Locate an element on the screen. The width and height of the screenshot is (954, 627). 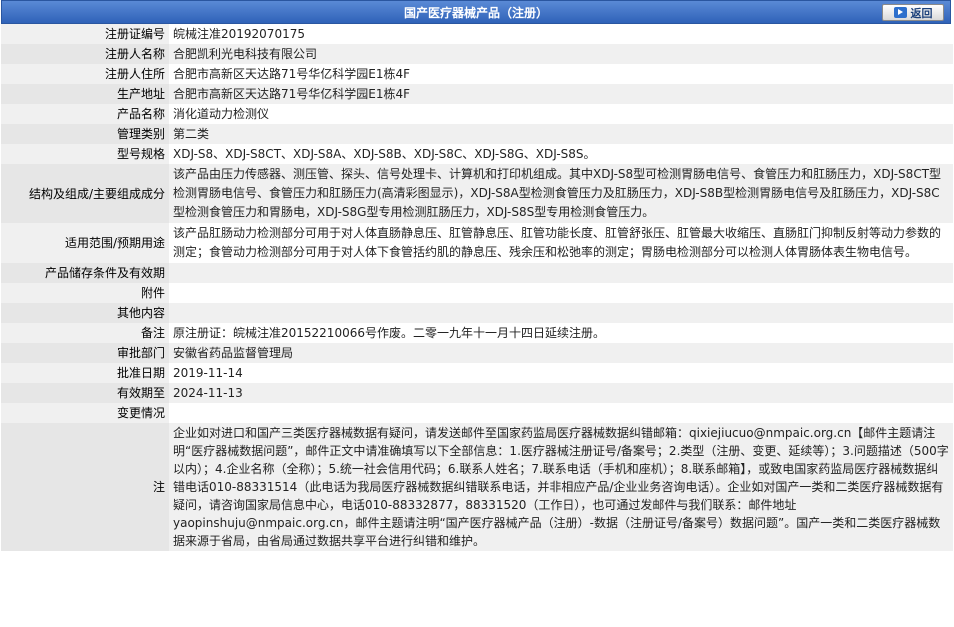
note-label: 注 is located at coordinates (85, 487).